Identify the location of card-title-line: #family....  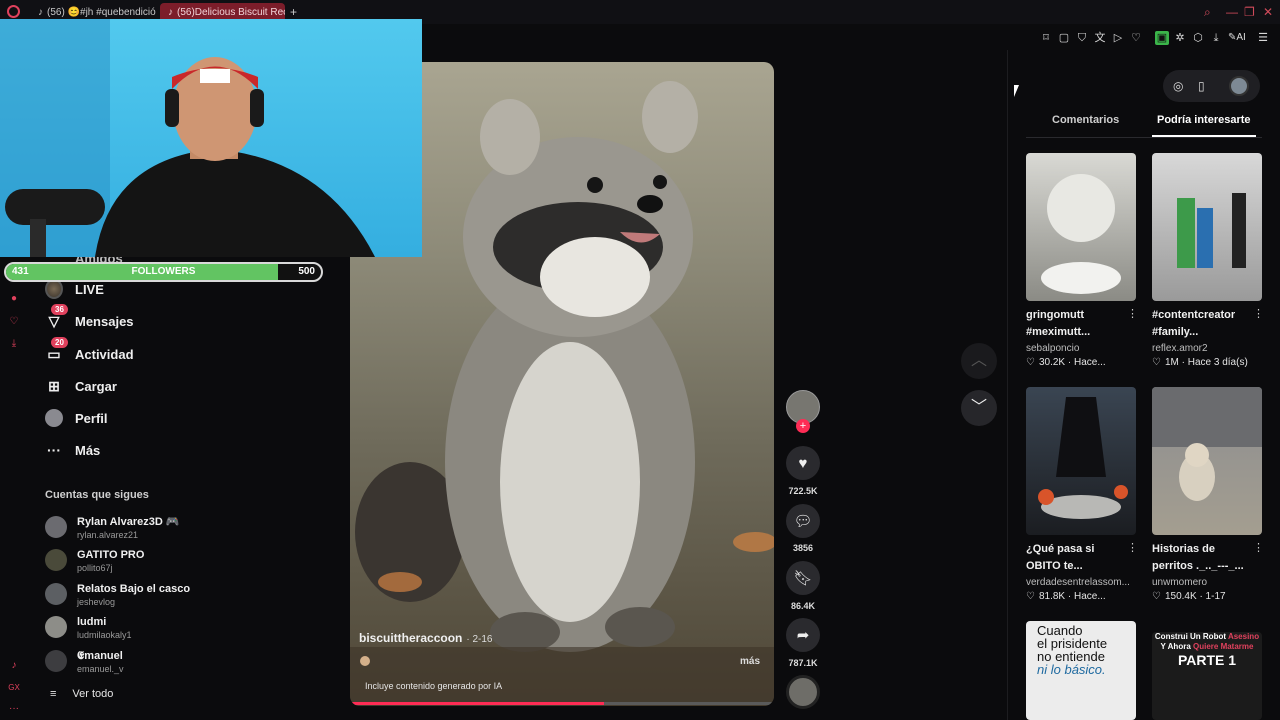
(1175, 332).